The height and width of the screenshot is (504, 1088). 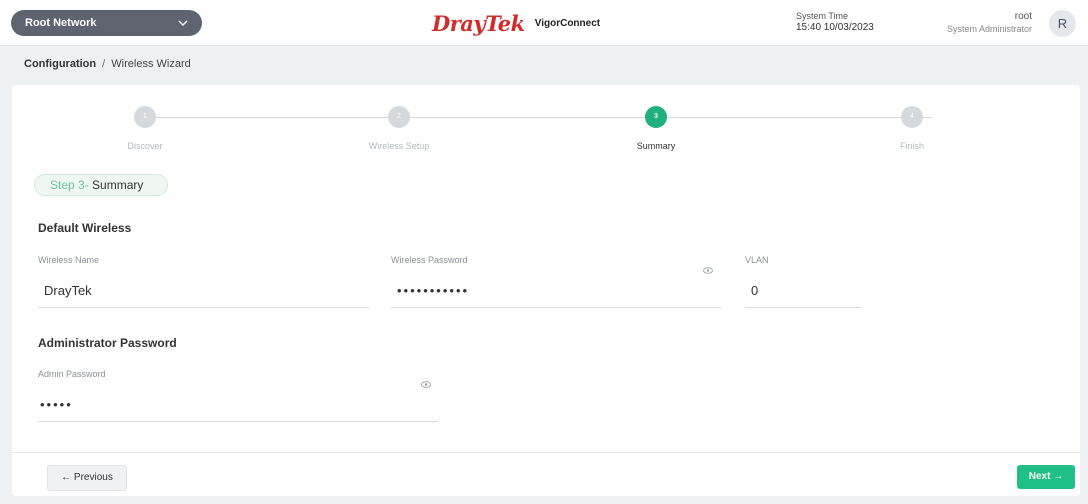 What do you see at coordinates (85, 228) in the screenshot?
I see `default-wireless-title: Default Wireless` at bounding box center [85, 228].